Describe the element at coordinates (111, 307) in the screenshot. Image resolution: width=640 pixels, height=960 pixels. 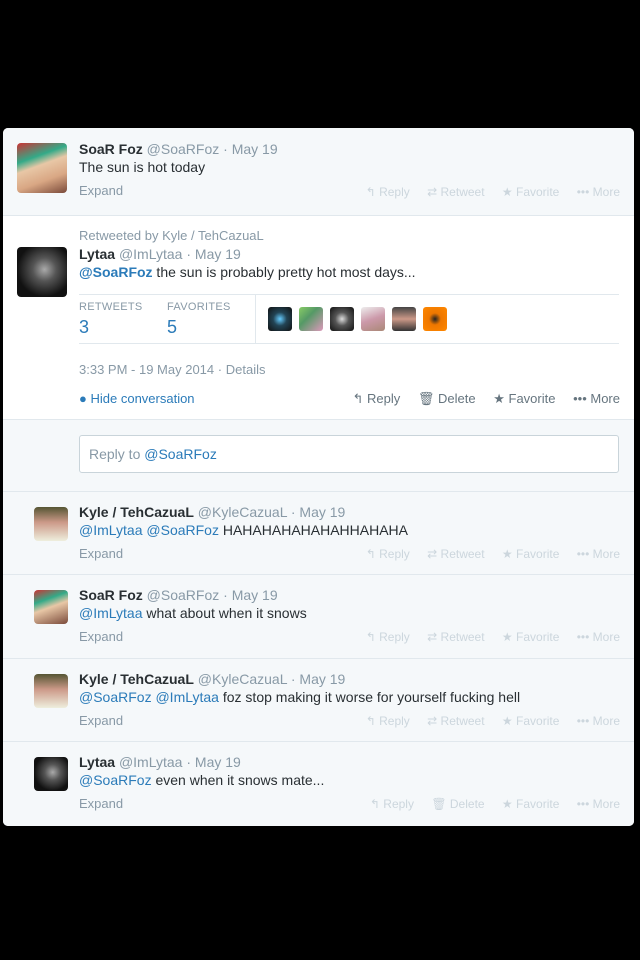
I see `retweets-label: RETWEETS` at that location.